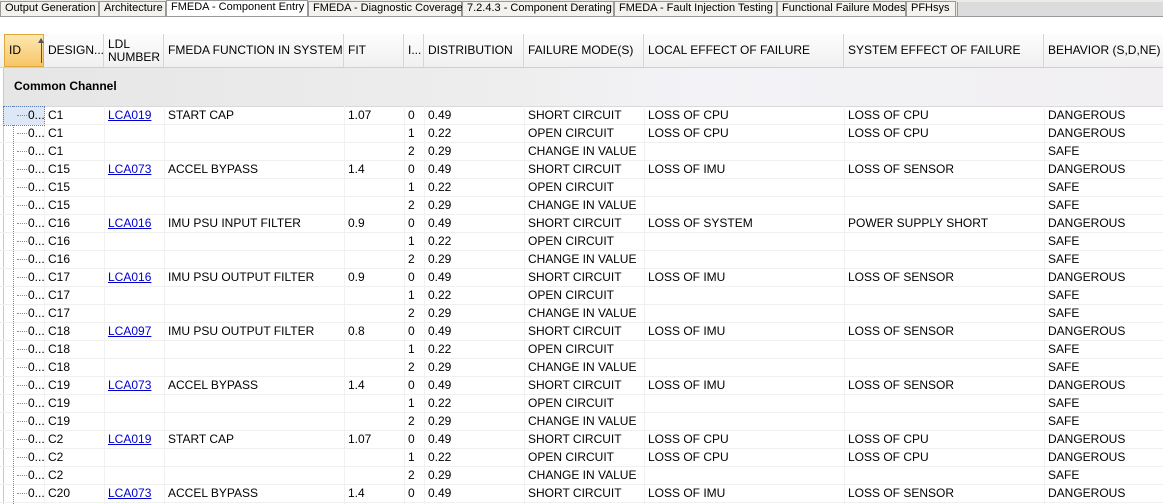 The height and width of the screenshot is (504, 1163). What do you see at coordinates (134, 332) in the screenshot?
I see `cell-ldl-number: LCA097` at bounding box center [134, 332].